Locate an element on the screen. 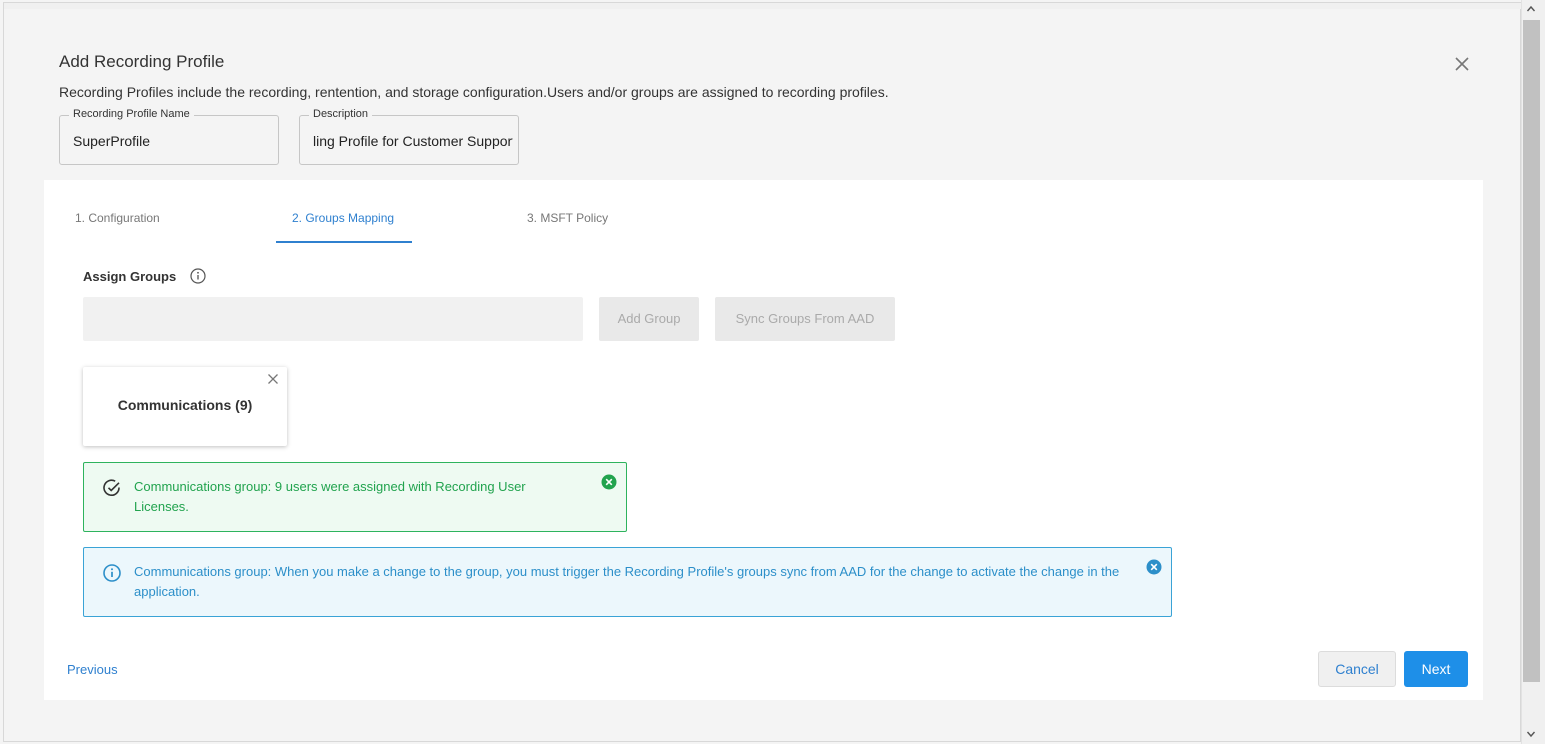  dialog-title: Add Recording Profile is located at coordinates (142, 61).